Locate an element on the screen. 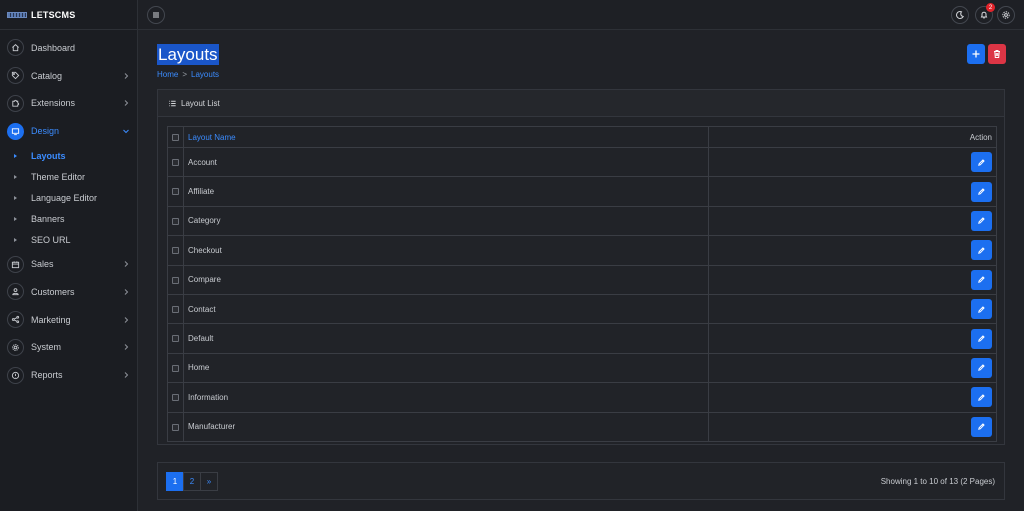 The width and height of the screenshot is (1024, 511). page-link-2: 2 is located at coordinates (192, 481).